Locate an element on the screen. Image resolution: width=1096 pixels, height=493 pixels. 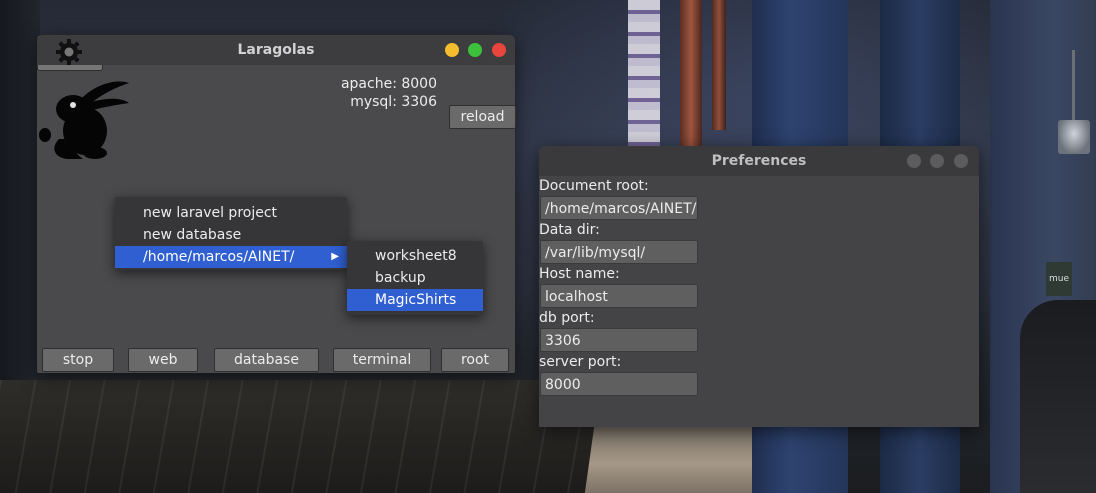
window-title: Preferences is located at coordinates (759, 161).